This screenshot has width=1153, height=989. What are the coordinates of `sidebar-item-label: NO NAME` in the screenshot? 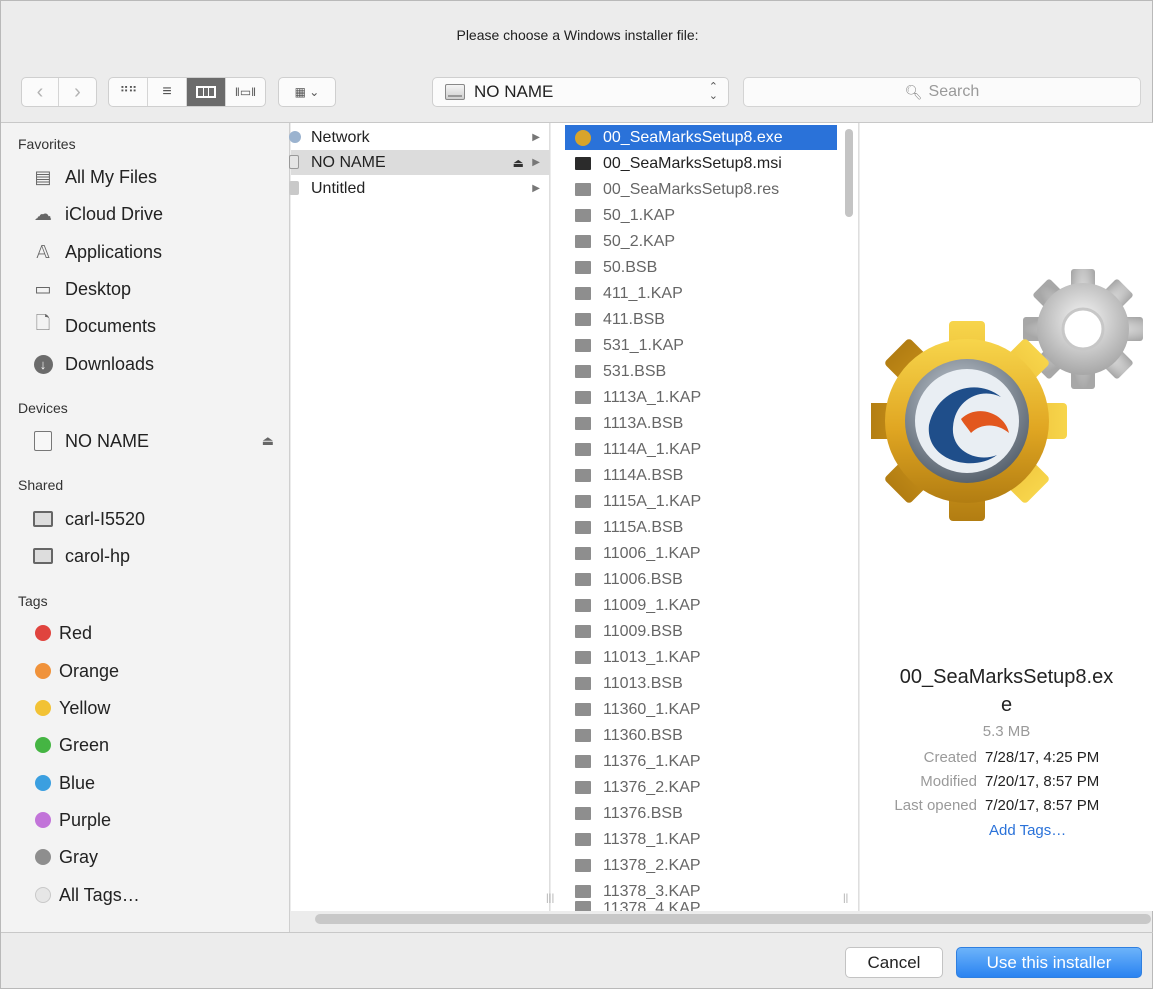 It's located at (107, 440).